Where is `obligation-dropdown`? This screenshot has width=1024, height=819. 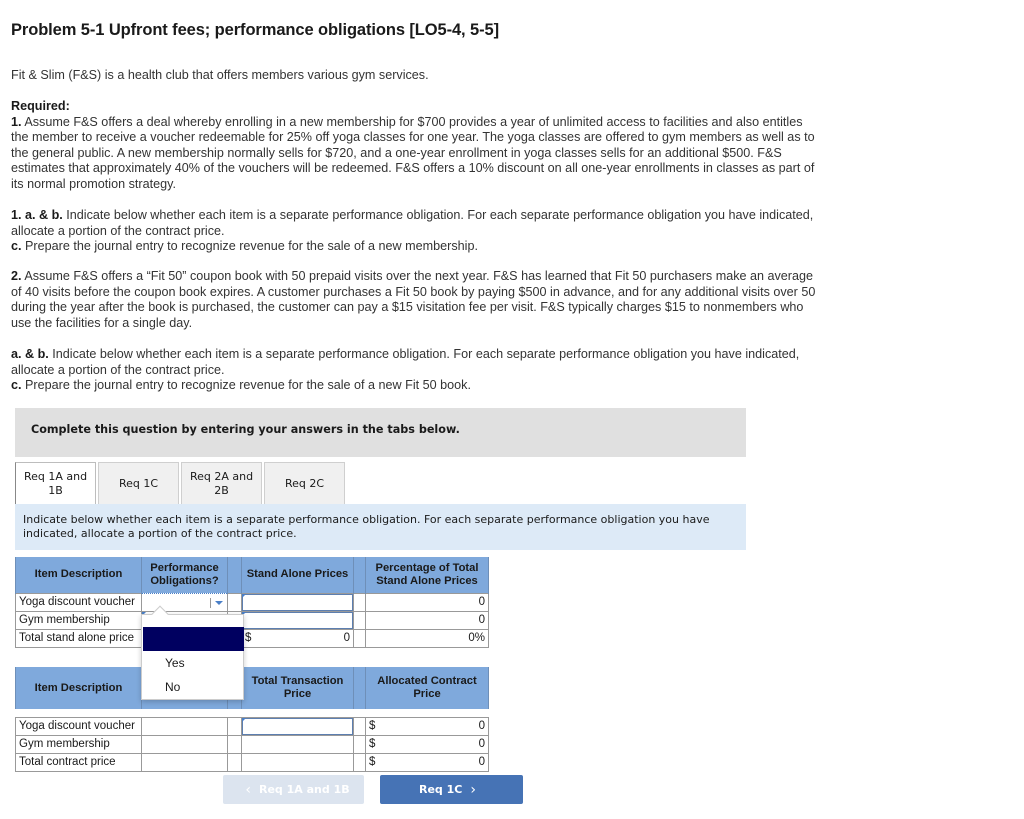
obligation-dropdown is located at coordinates (184, 602).